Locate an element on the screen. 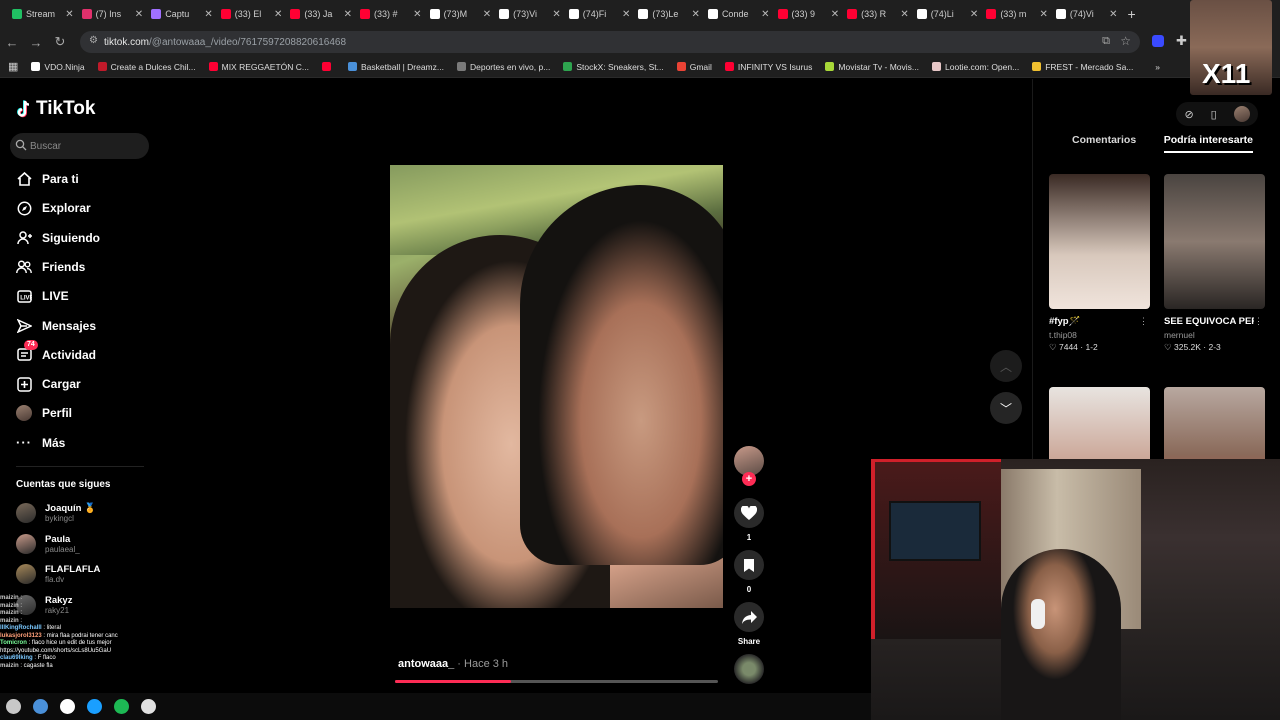  reload-icon: ↻ is located at coordinates (60, 42).